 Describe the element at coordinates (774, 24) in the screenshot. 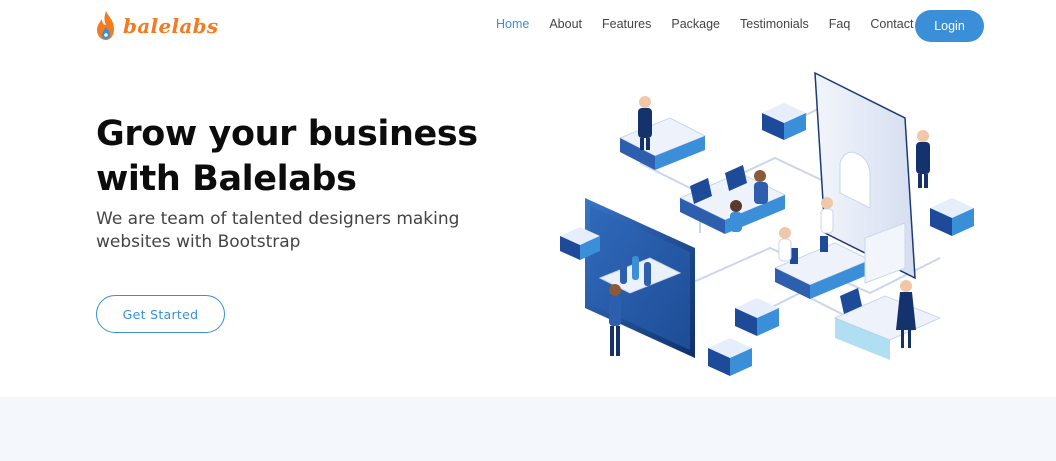

I see `nav-link-testimonials: Testimonials` at that location.